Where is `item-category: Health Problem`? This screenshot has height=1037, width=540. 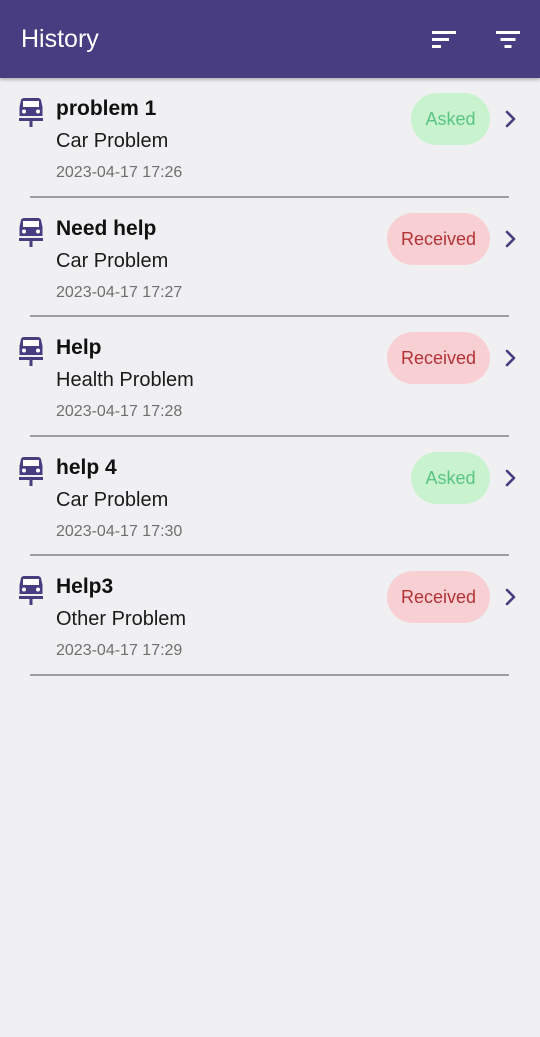
item-category: Health Problem is located at coordinates (125, 380).